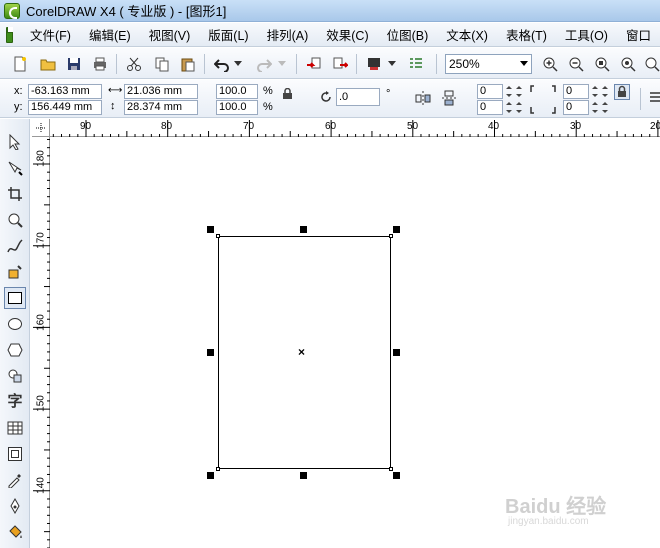  Describe the element at coordinates (15, 194) in the screenshot. I see `crop-tool-icon` at that location.